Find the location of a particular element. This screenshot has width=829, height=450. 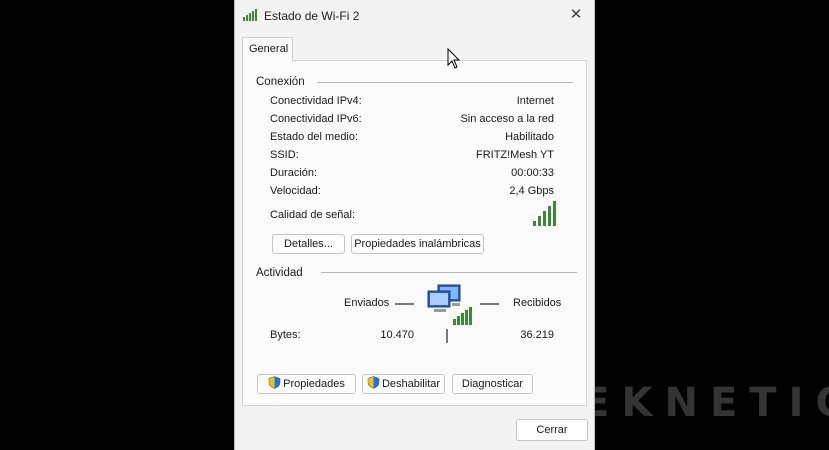

diagnose-button: Diagnosticar is located at coordinates (492, 384).